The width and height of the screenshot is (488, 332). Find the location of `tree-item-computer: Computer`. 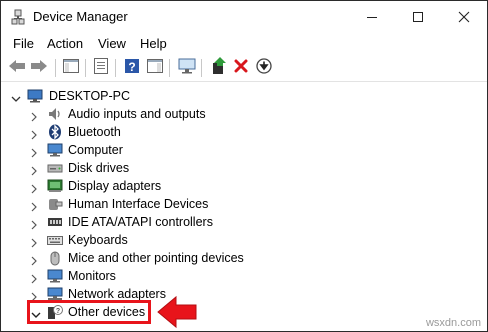

tree-item-computer: Computer is located at coordinates (244, 150).